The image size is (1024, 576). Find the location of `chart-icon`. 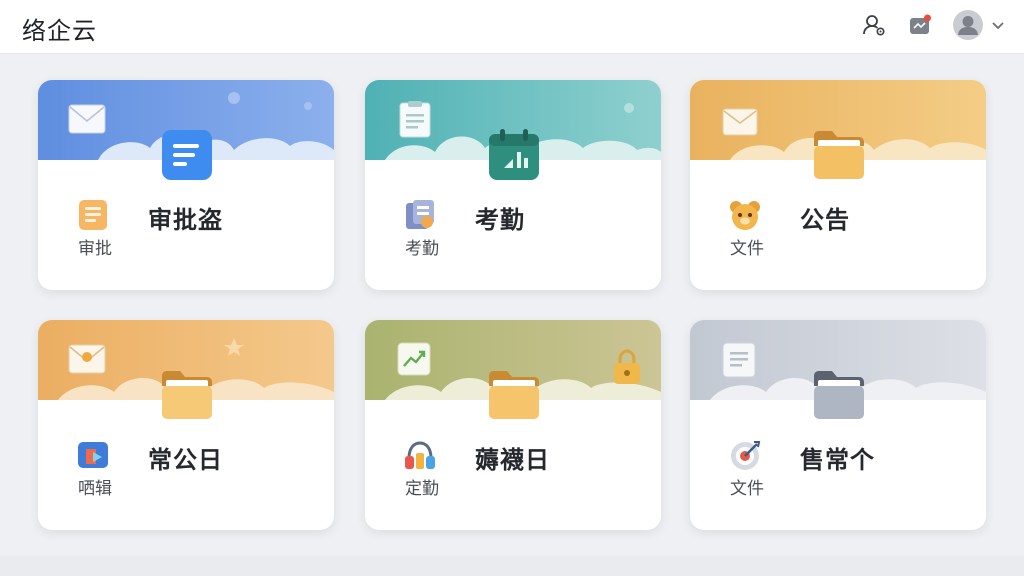

chart-icon is located at coordinates (414, 359).